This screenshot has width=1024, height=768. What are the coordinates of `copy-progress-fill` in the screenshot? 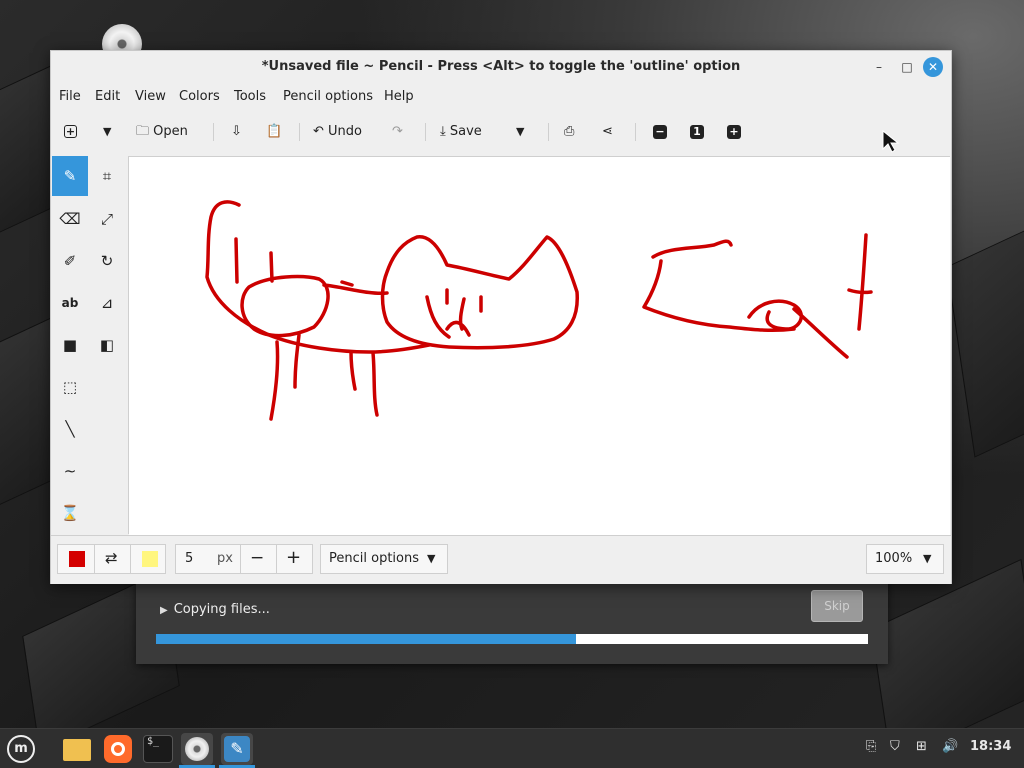 It's located at (366, 639).